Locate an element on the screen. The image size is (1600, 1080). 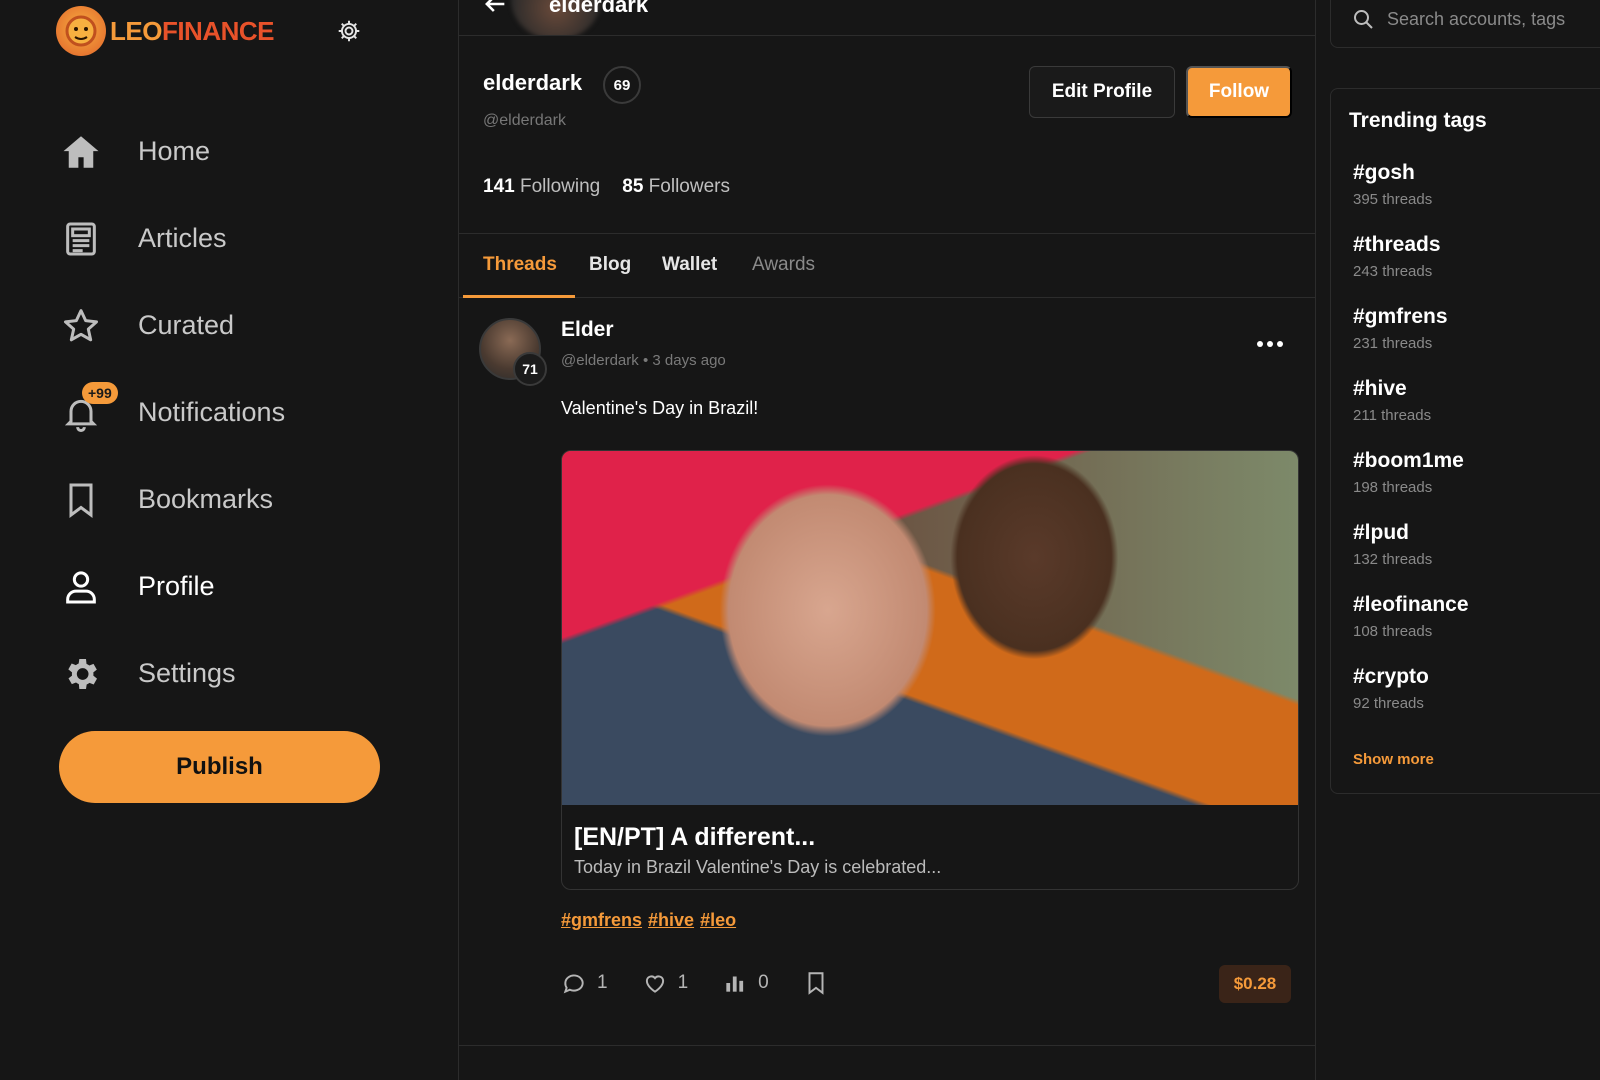
followers-stat: 85 Followers is located at coordinates (676, 187).